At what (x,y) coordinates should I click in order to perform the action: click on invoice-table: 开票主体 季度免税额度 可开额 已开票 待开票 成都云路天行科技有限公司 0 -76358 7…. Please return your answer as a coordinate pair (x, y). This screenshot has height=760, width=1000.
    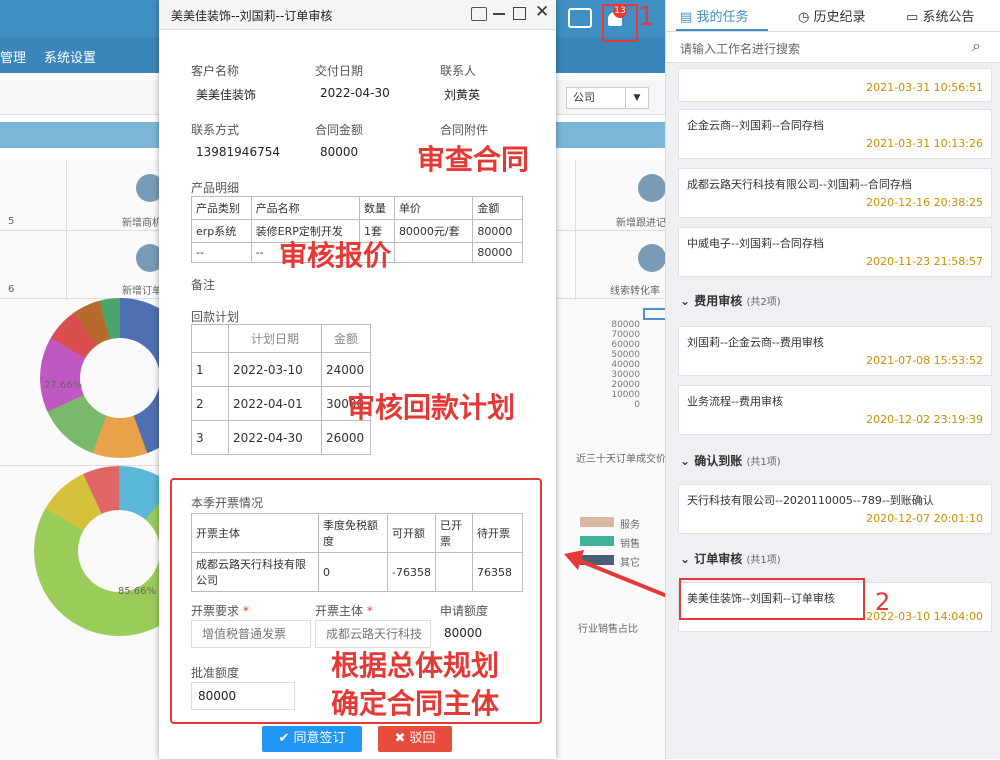
    Looking at the image, I should click on (357, 552).